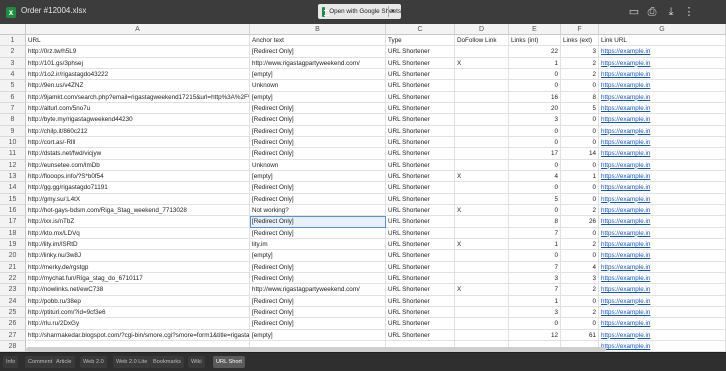  Describe the element at coordinates (229, 362) in the screenshot. I see `sheet-tab-url-short: URL Short` at that location.